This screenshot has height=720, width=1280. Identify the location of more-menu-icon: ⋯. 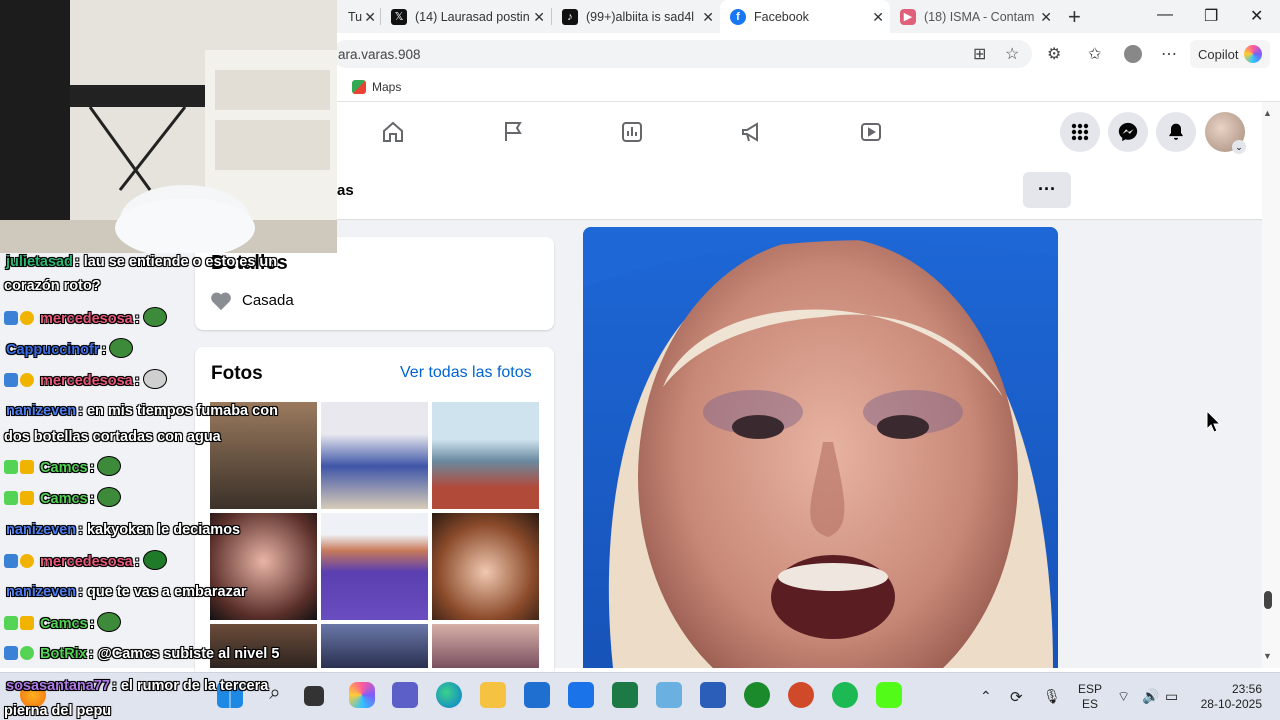
(1169, 54).